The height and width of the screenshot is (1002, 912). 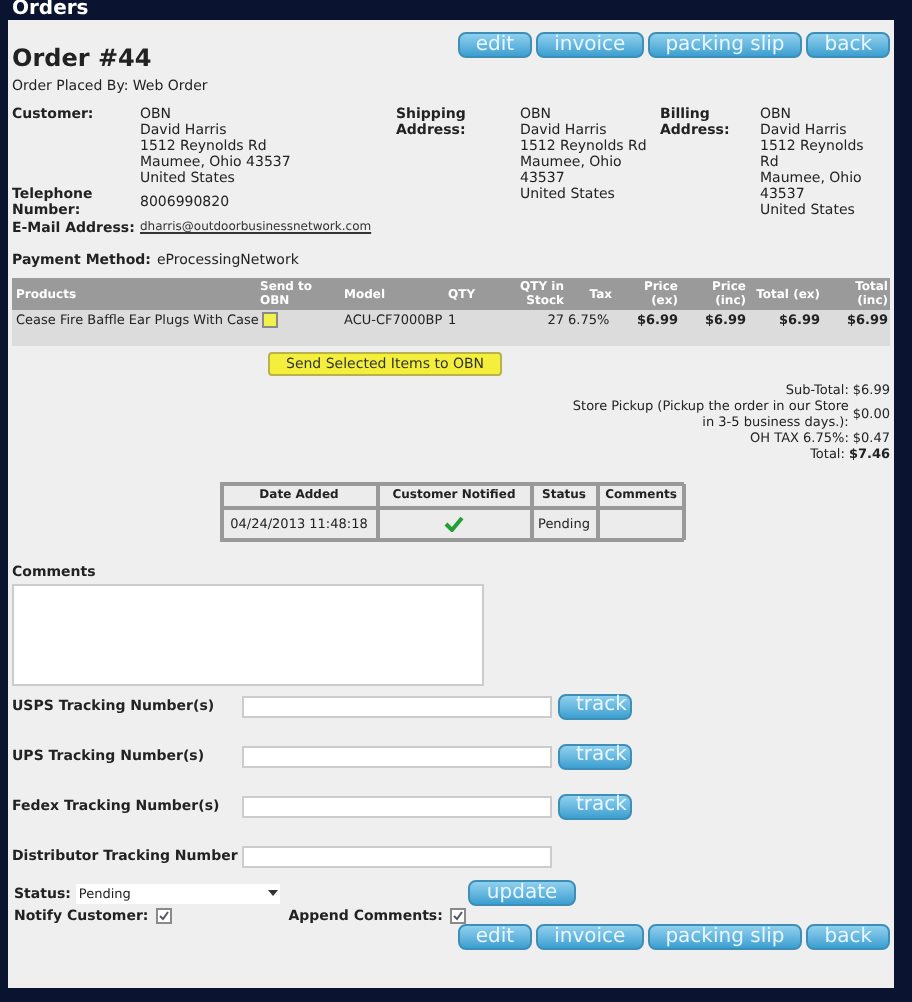 What do you see at coordinates (82, 58) in the screenshot?
I see `order-title: Order #44` at bounding box center [82, 58].